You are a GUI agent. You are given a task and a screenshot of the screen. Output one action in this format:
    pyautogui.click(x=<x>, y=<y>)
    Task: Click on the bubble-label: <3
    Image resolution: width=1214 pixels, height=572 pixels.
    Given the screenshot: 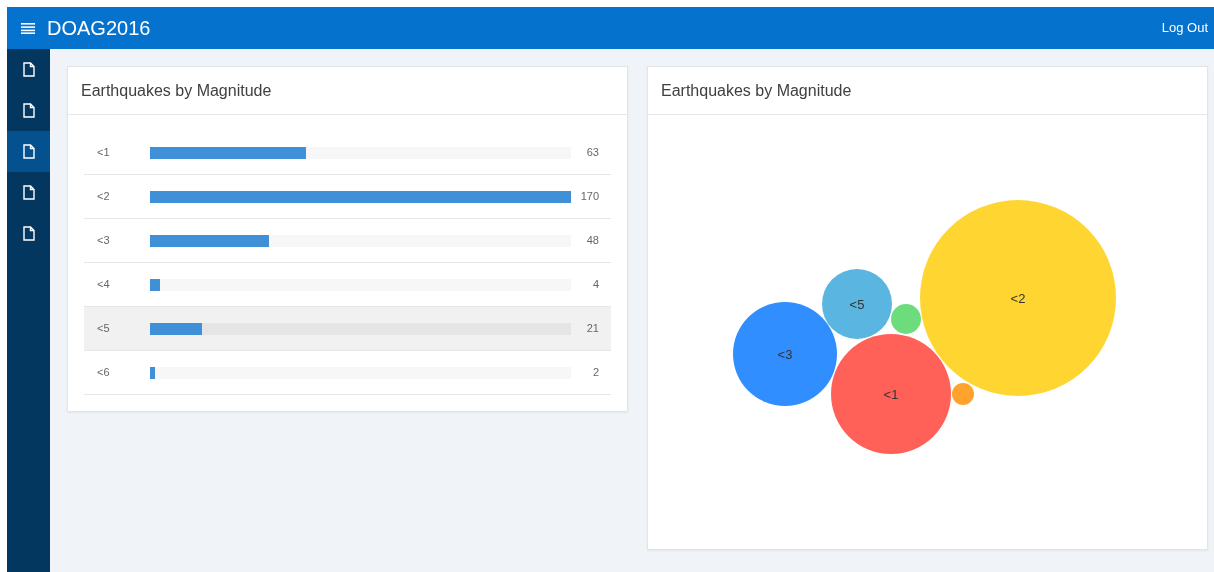 What is the action you would take?
    pyautogui.click(x=785, y=354)
    